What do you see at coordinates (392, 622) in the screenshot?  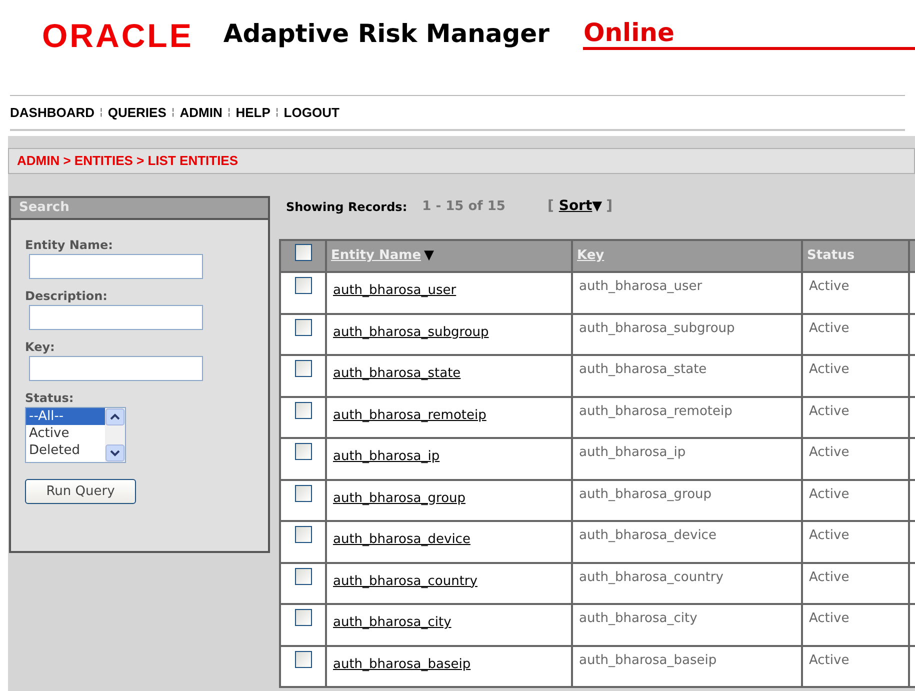 I see `entity-link: auth_bharosa_city` at bounding box center [392, 622].